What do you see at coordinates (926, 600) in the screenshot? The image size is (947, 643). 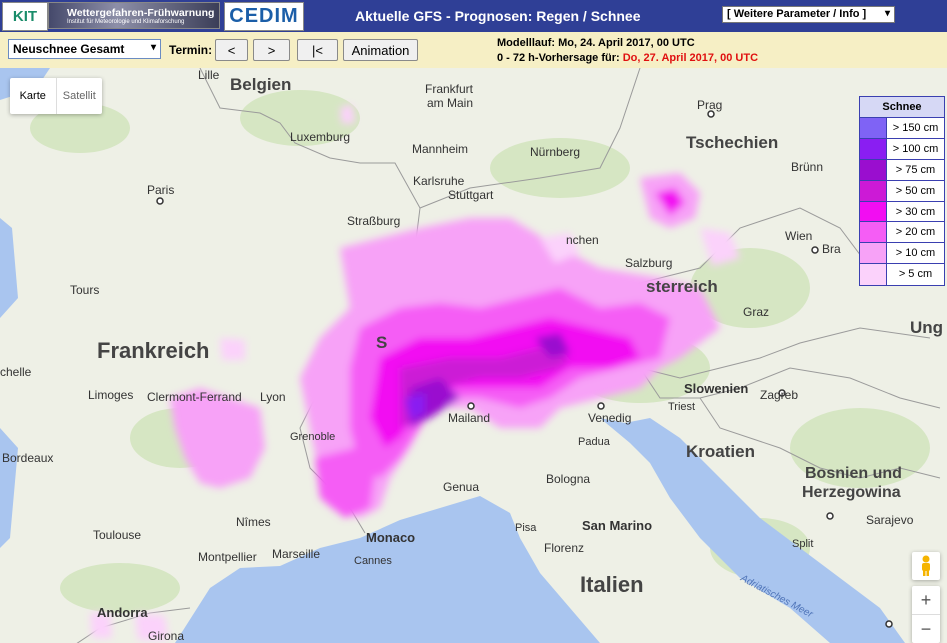 I see `zoom-in-button: +` at bounding box center [926, 600].